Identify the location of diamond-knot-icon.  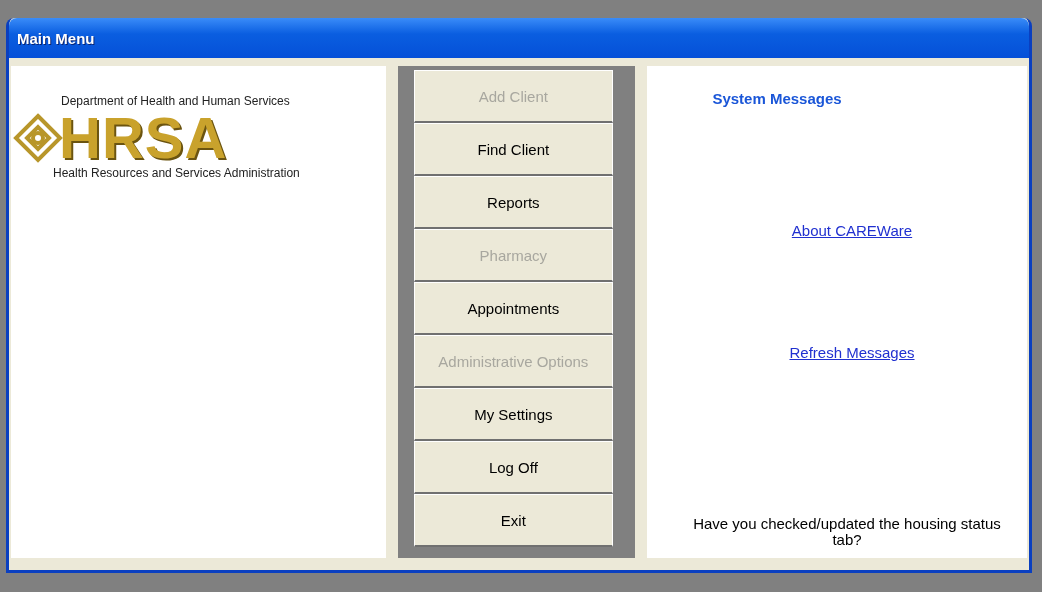
(38, 138).